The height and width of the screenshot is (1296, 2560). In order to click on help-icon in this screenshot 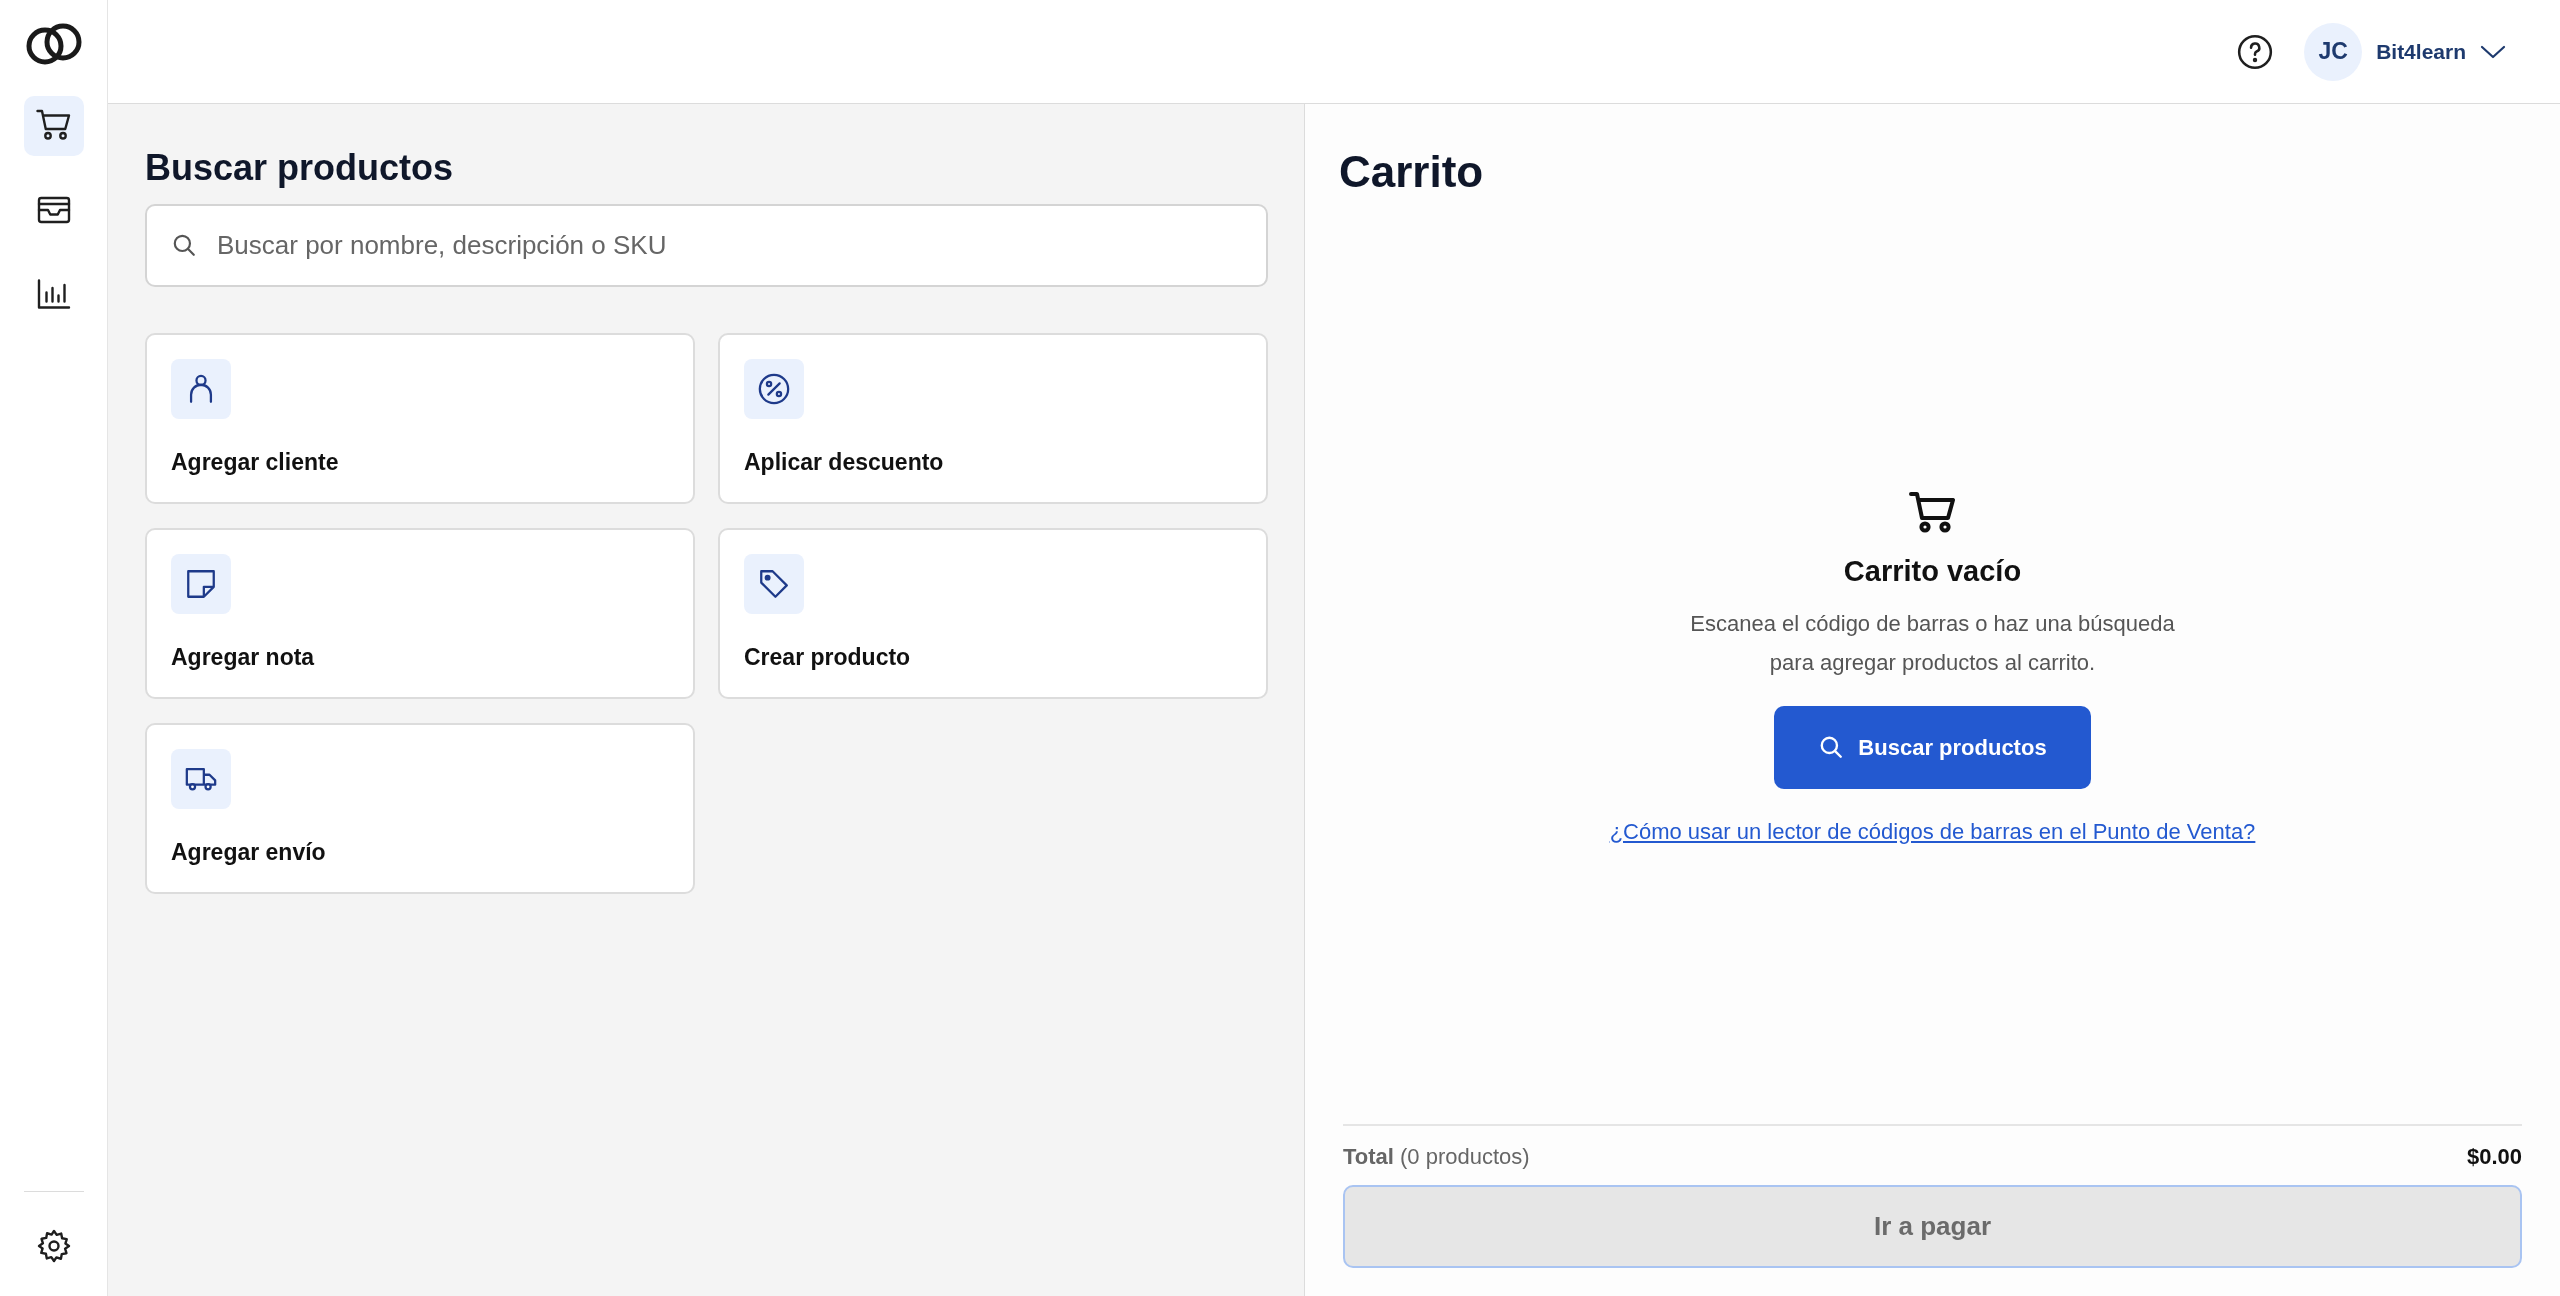, I will do `click(2255, 51)`.